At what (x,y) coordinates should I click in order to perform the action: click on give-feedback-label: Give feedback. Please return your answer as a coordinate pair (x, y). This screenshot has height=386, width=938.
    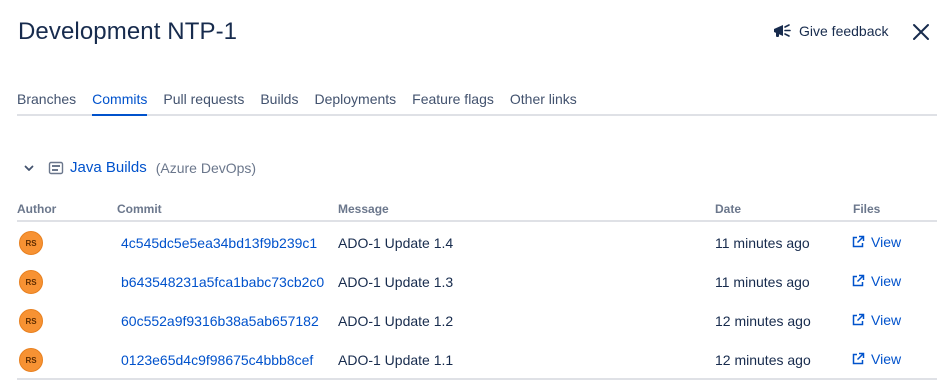
    Looking at the image, I should click on (844, 31).